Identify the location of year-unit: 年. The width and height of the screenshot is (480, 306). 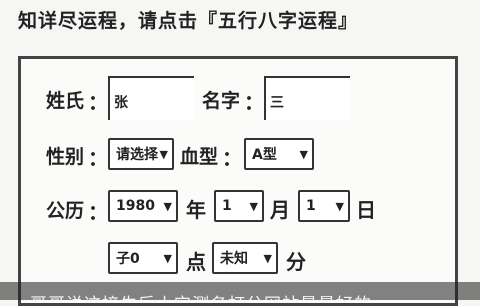
(196, 210).